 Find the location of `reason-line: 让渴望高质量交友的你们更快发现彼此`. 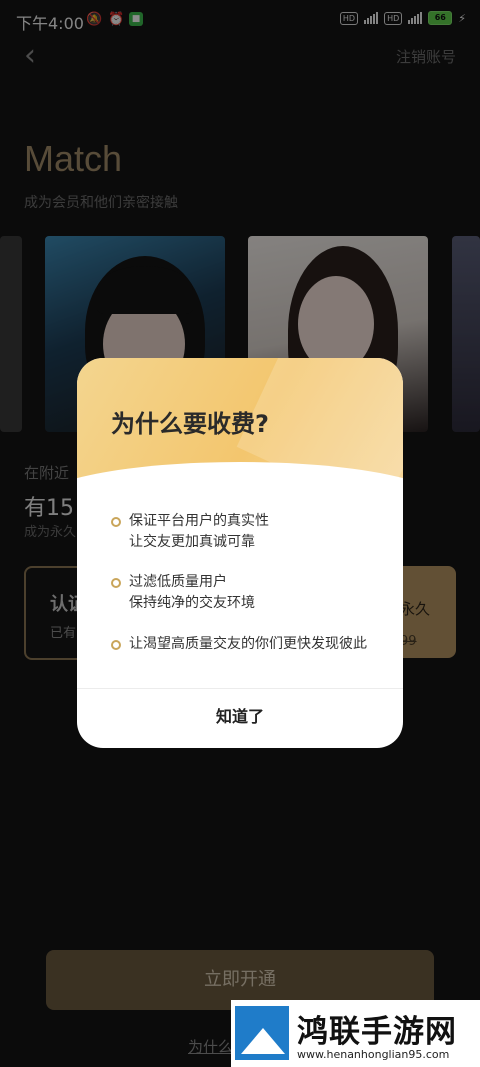

reason-line: 让渴望高质量交友的你们更快发现彼此 is located at coordinates (248, 644).